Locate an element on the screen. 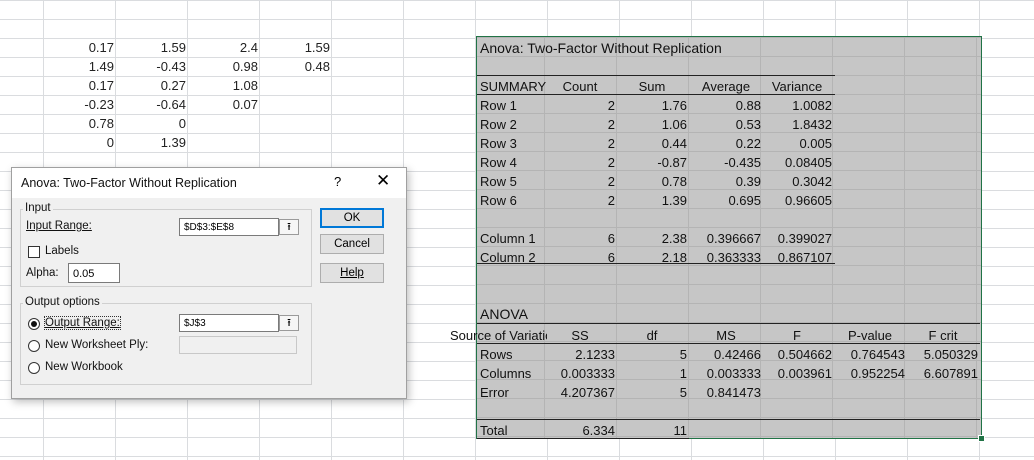 The image size is (1034, 460). alpha-field: 0.05 is located at coordinates (94, 273).